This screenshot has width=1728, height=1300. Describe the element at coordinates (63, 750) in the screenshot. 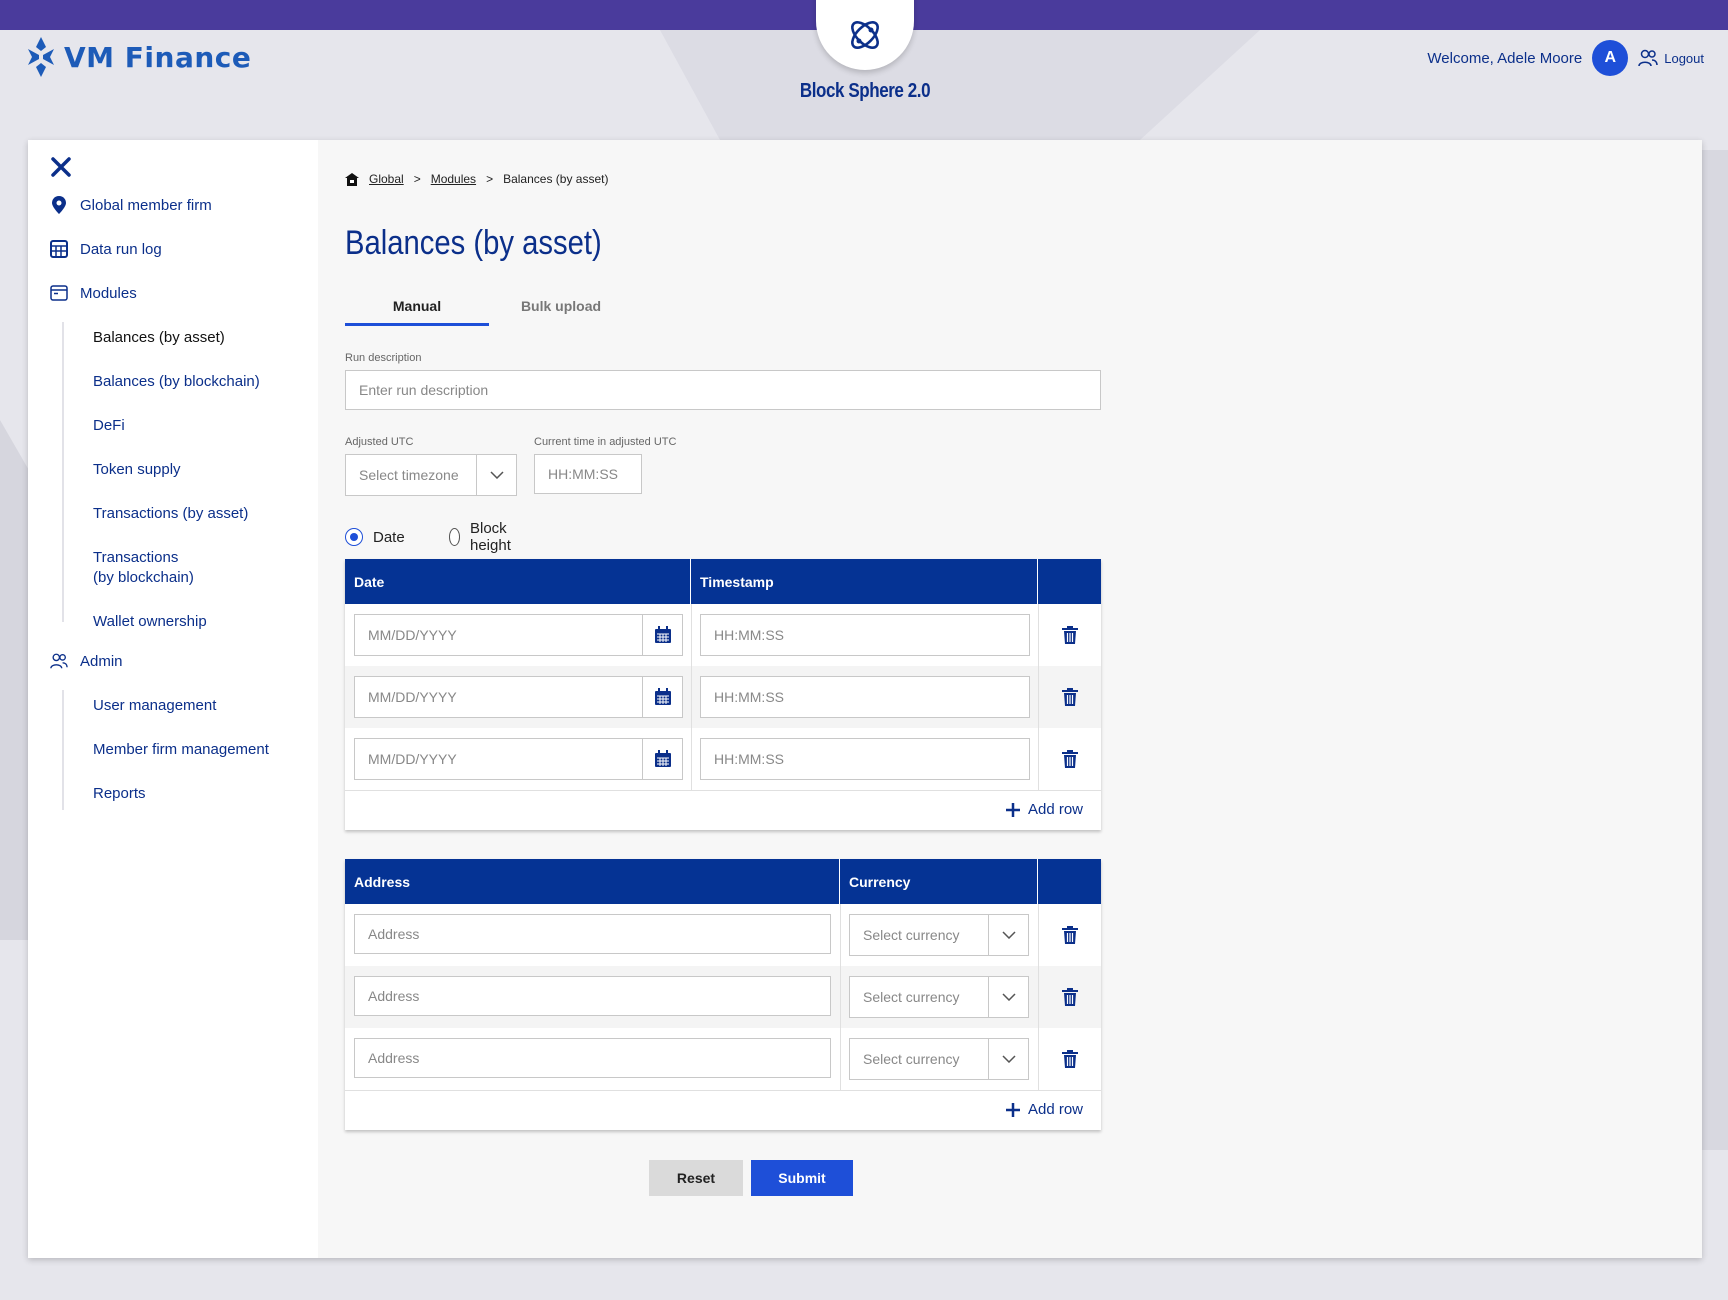

I see `submenu-line` at that location.